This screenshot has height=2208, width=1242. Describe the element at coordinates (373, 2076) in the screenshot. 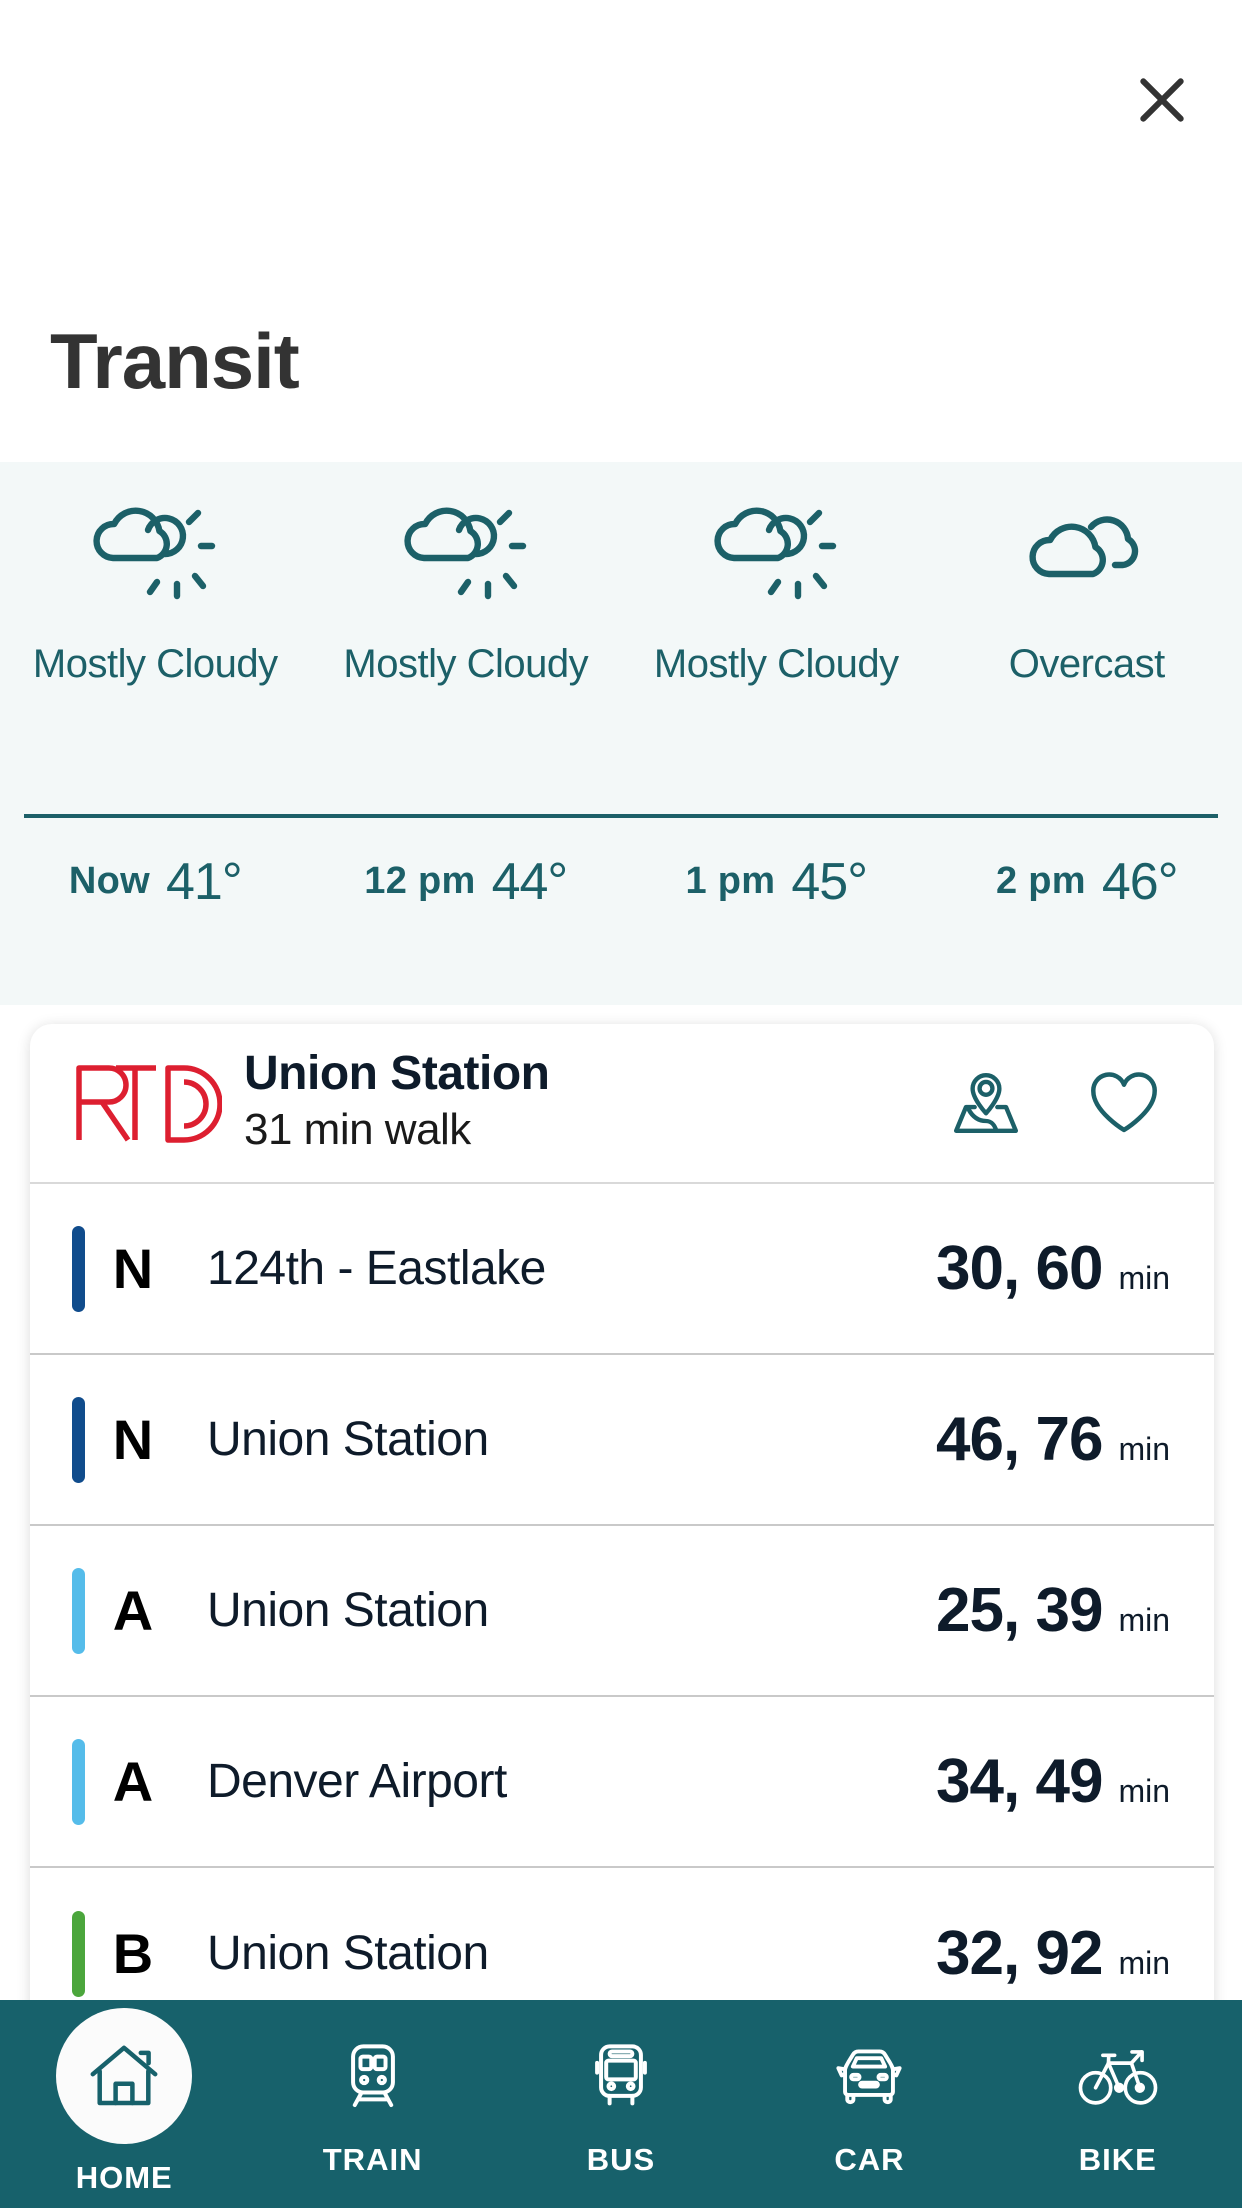

I see `train-icon` at that location.